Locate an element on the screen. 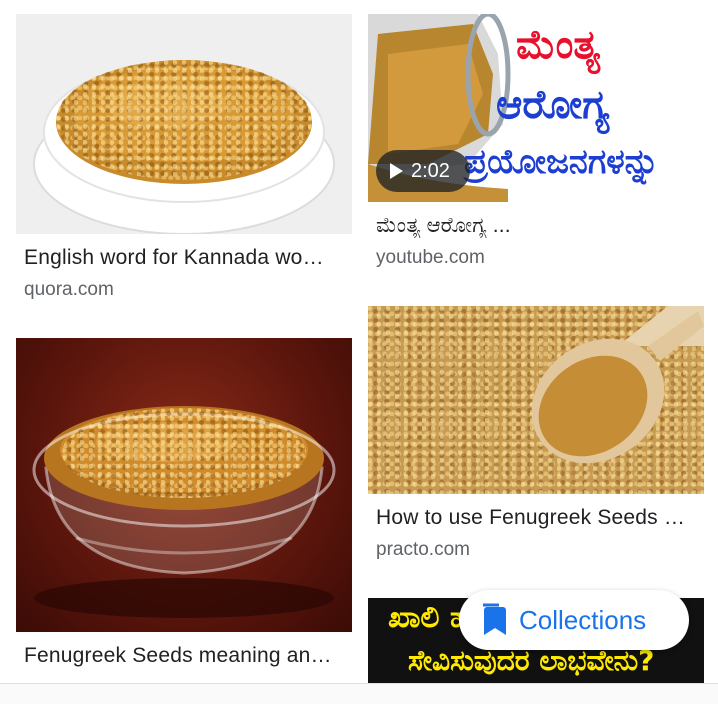  result-source: quora.com is located at coordinates (69, 290).